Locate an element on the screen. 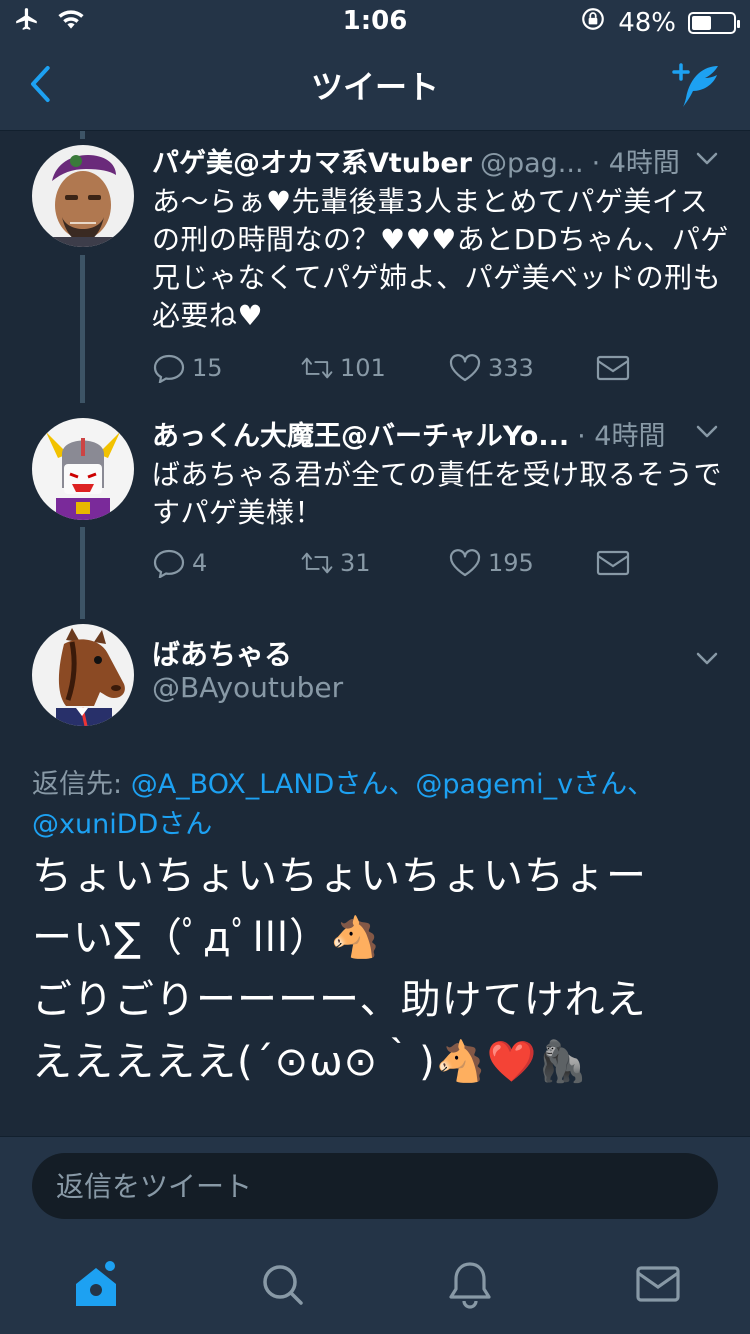 The width and height of the screenshot is (750, 1334). reply-count: 4 is located at coordinates (200, 563).